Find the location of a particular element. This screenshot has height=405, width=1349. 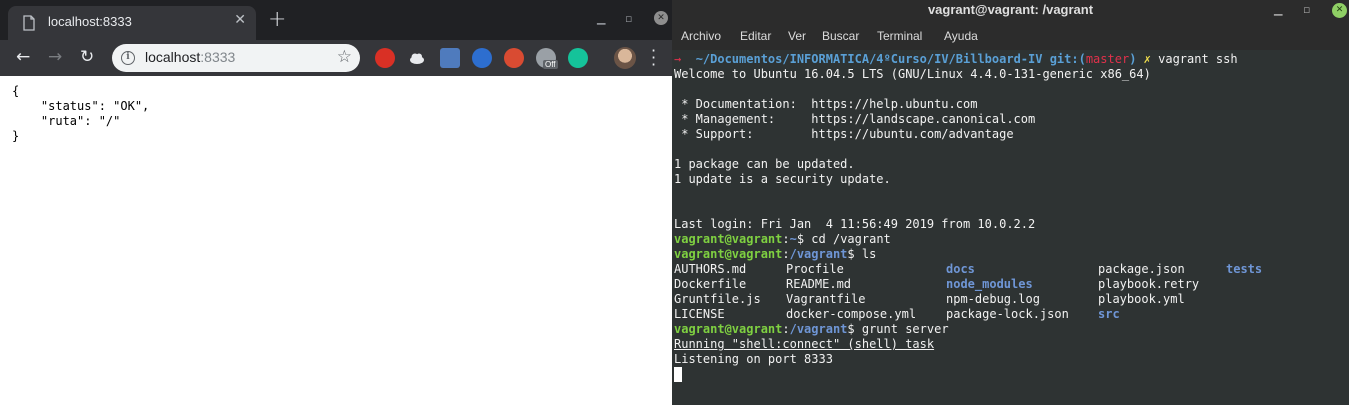

prompt-arrow-icon: → is located at coordinates (685, 59).